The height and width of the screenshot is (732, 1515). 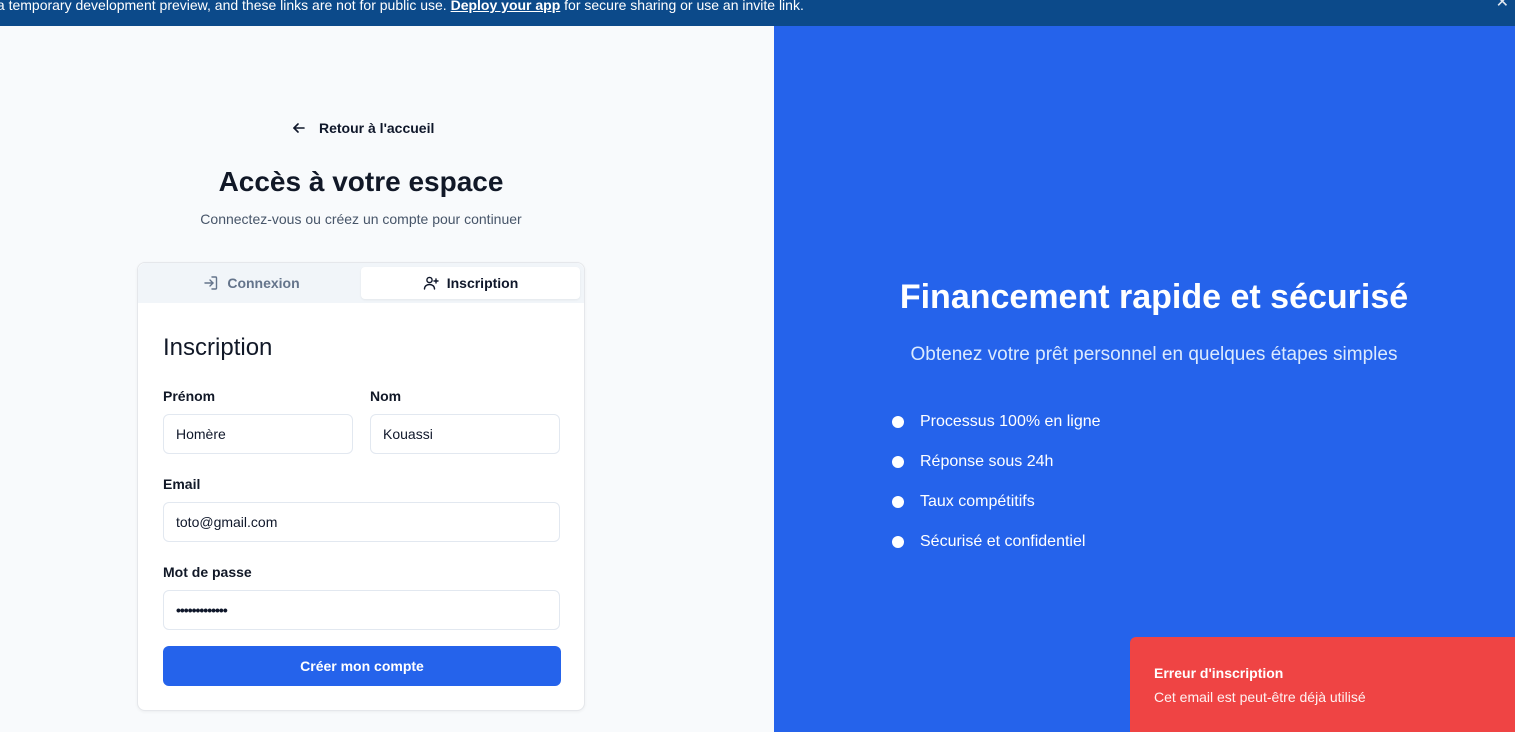 I want to click on first-name-label: Prénom, so click(x=189, y=396).